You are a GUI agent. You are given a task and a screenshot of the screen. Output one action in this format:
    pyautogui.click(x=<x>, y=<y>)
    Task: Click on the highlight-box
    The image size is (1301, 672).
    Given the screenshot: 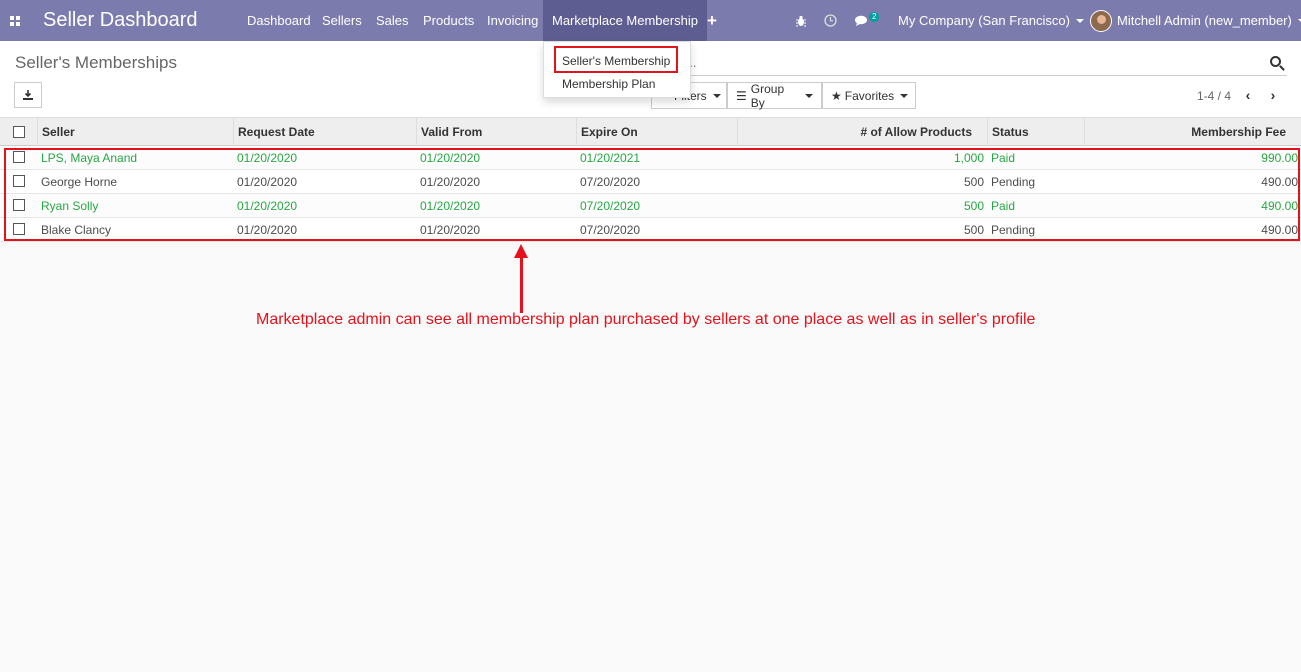 What is the action you would take?
    pyautogui.click(x=652, y=194)
    